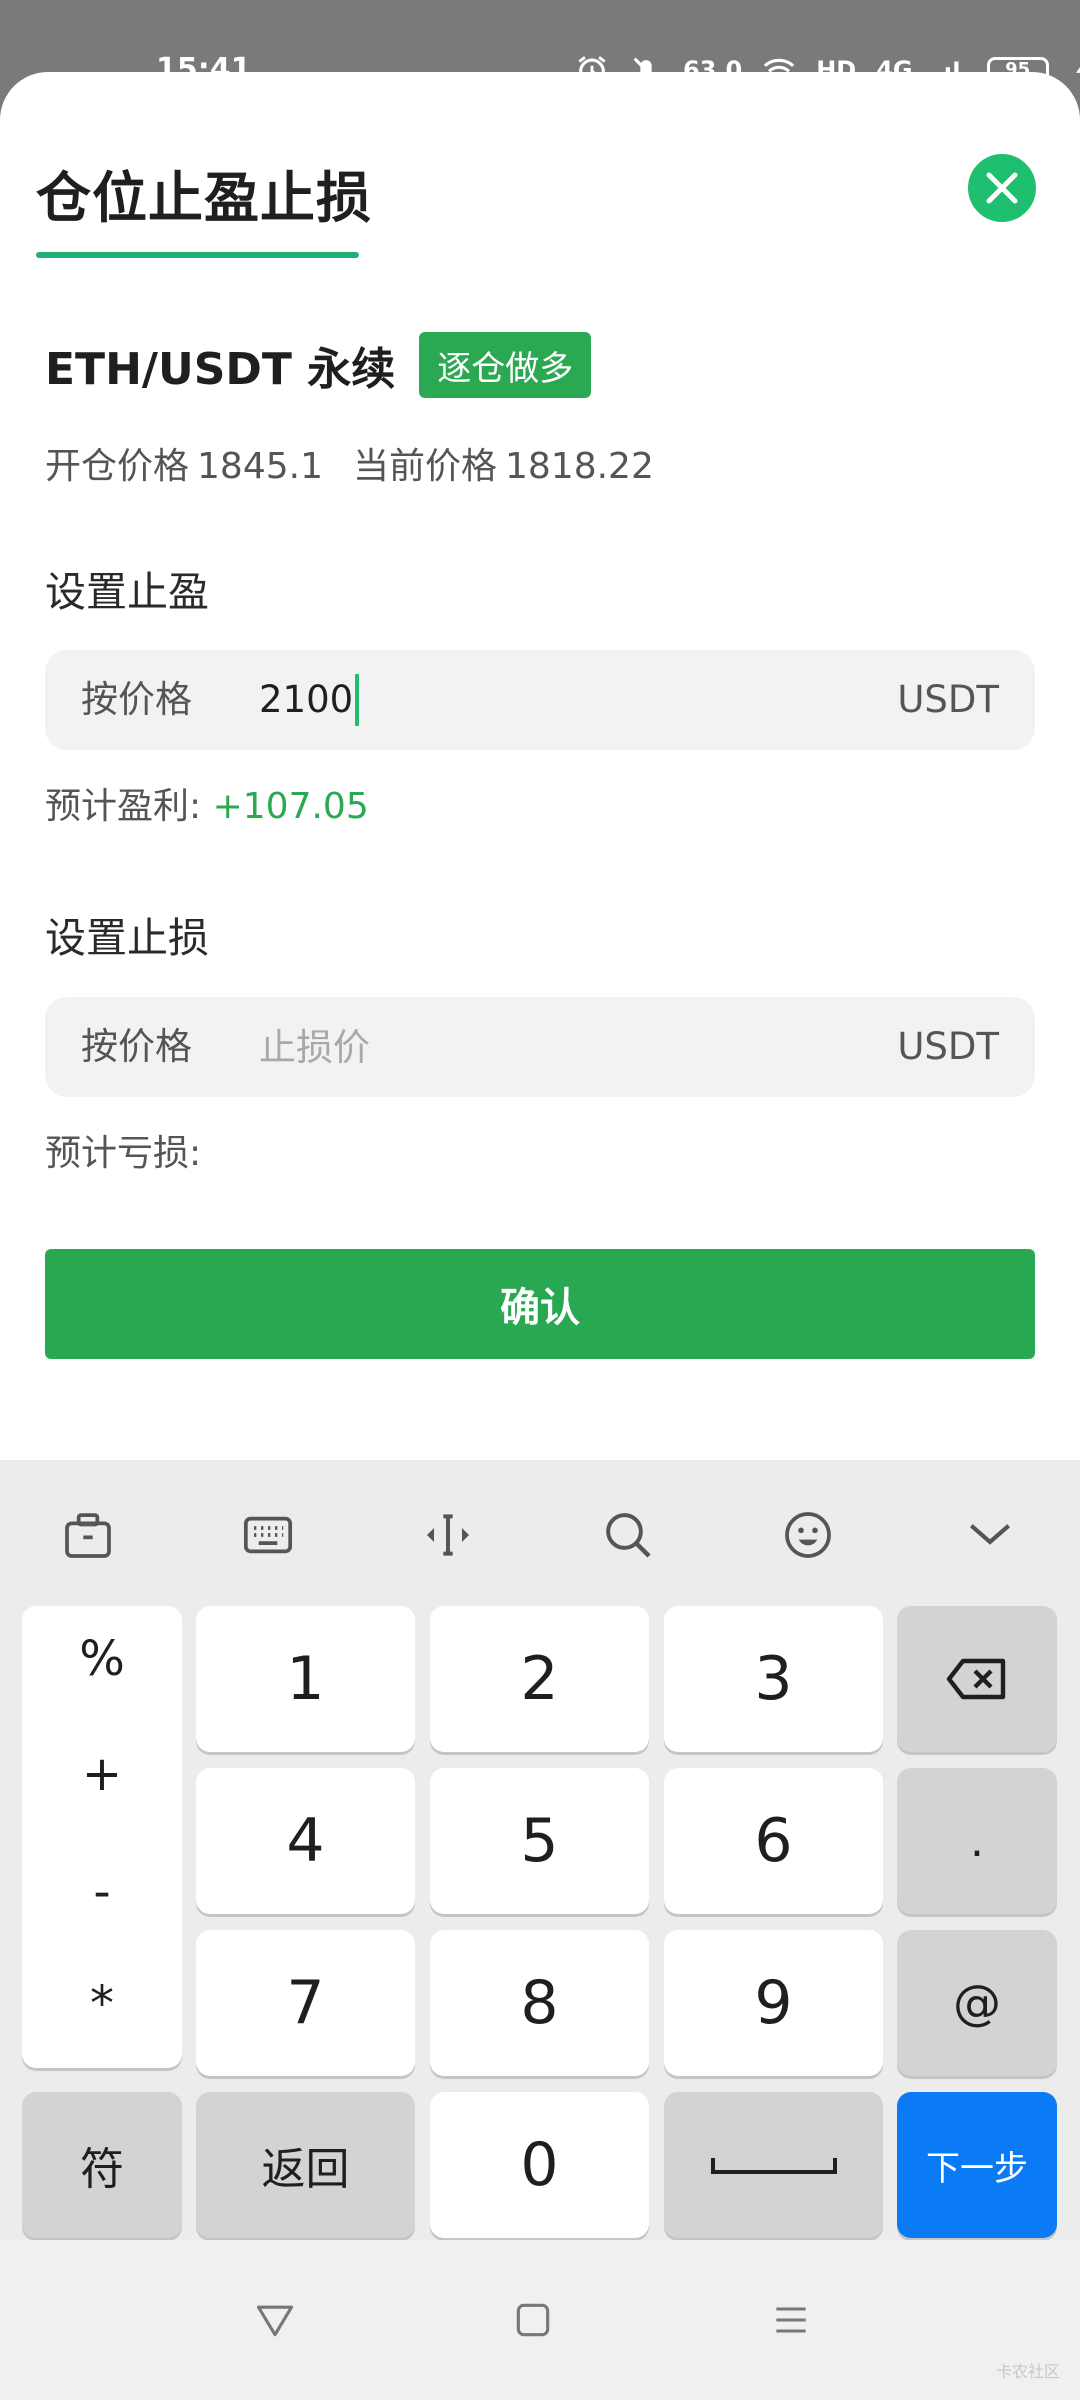  I want to click on take-profit-input: 2100, so click(309, 700).